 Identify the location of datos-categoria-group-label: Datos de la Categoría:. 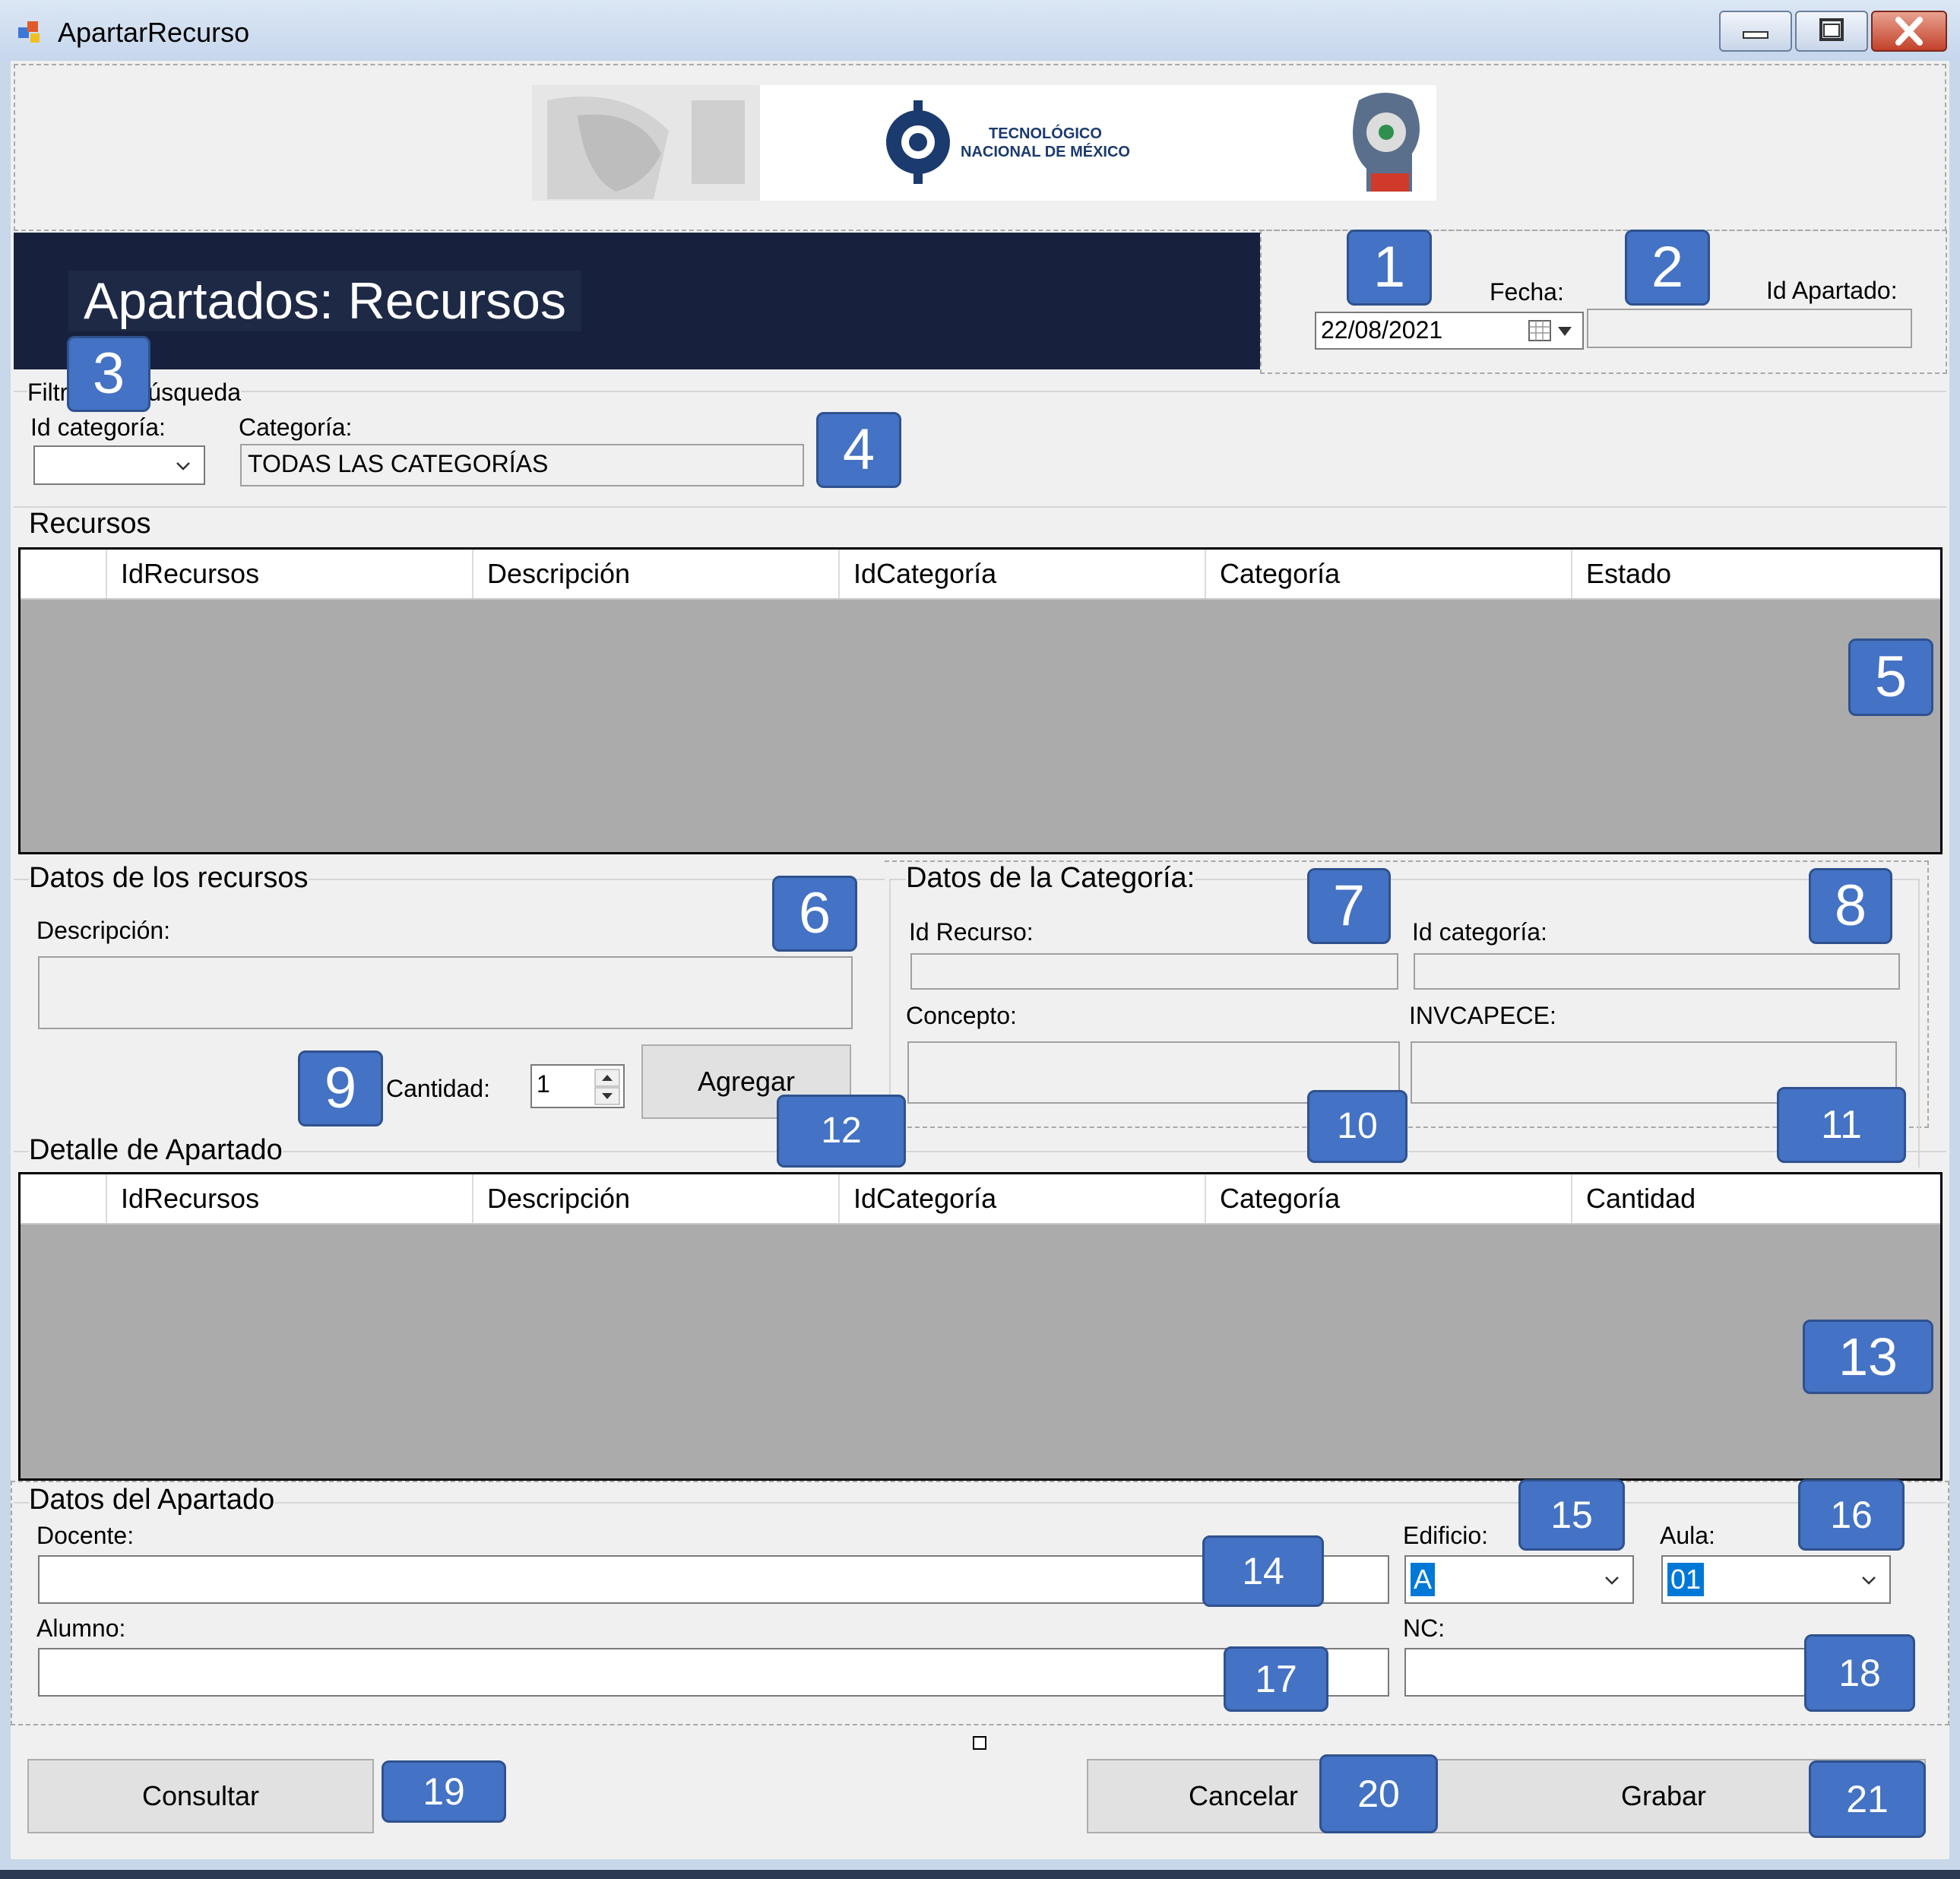
(1050, 878).